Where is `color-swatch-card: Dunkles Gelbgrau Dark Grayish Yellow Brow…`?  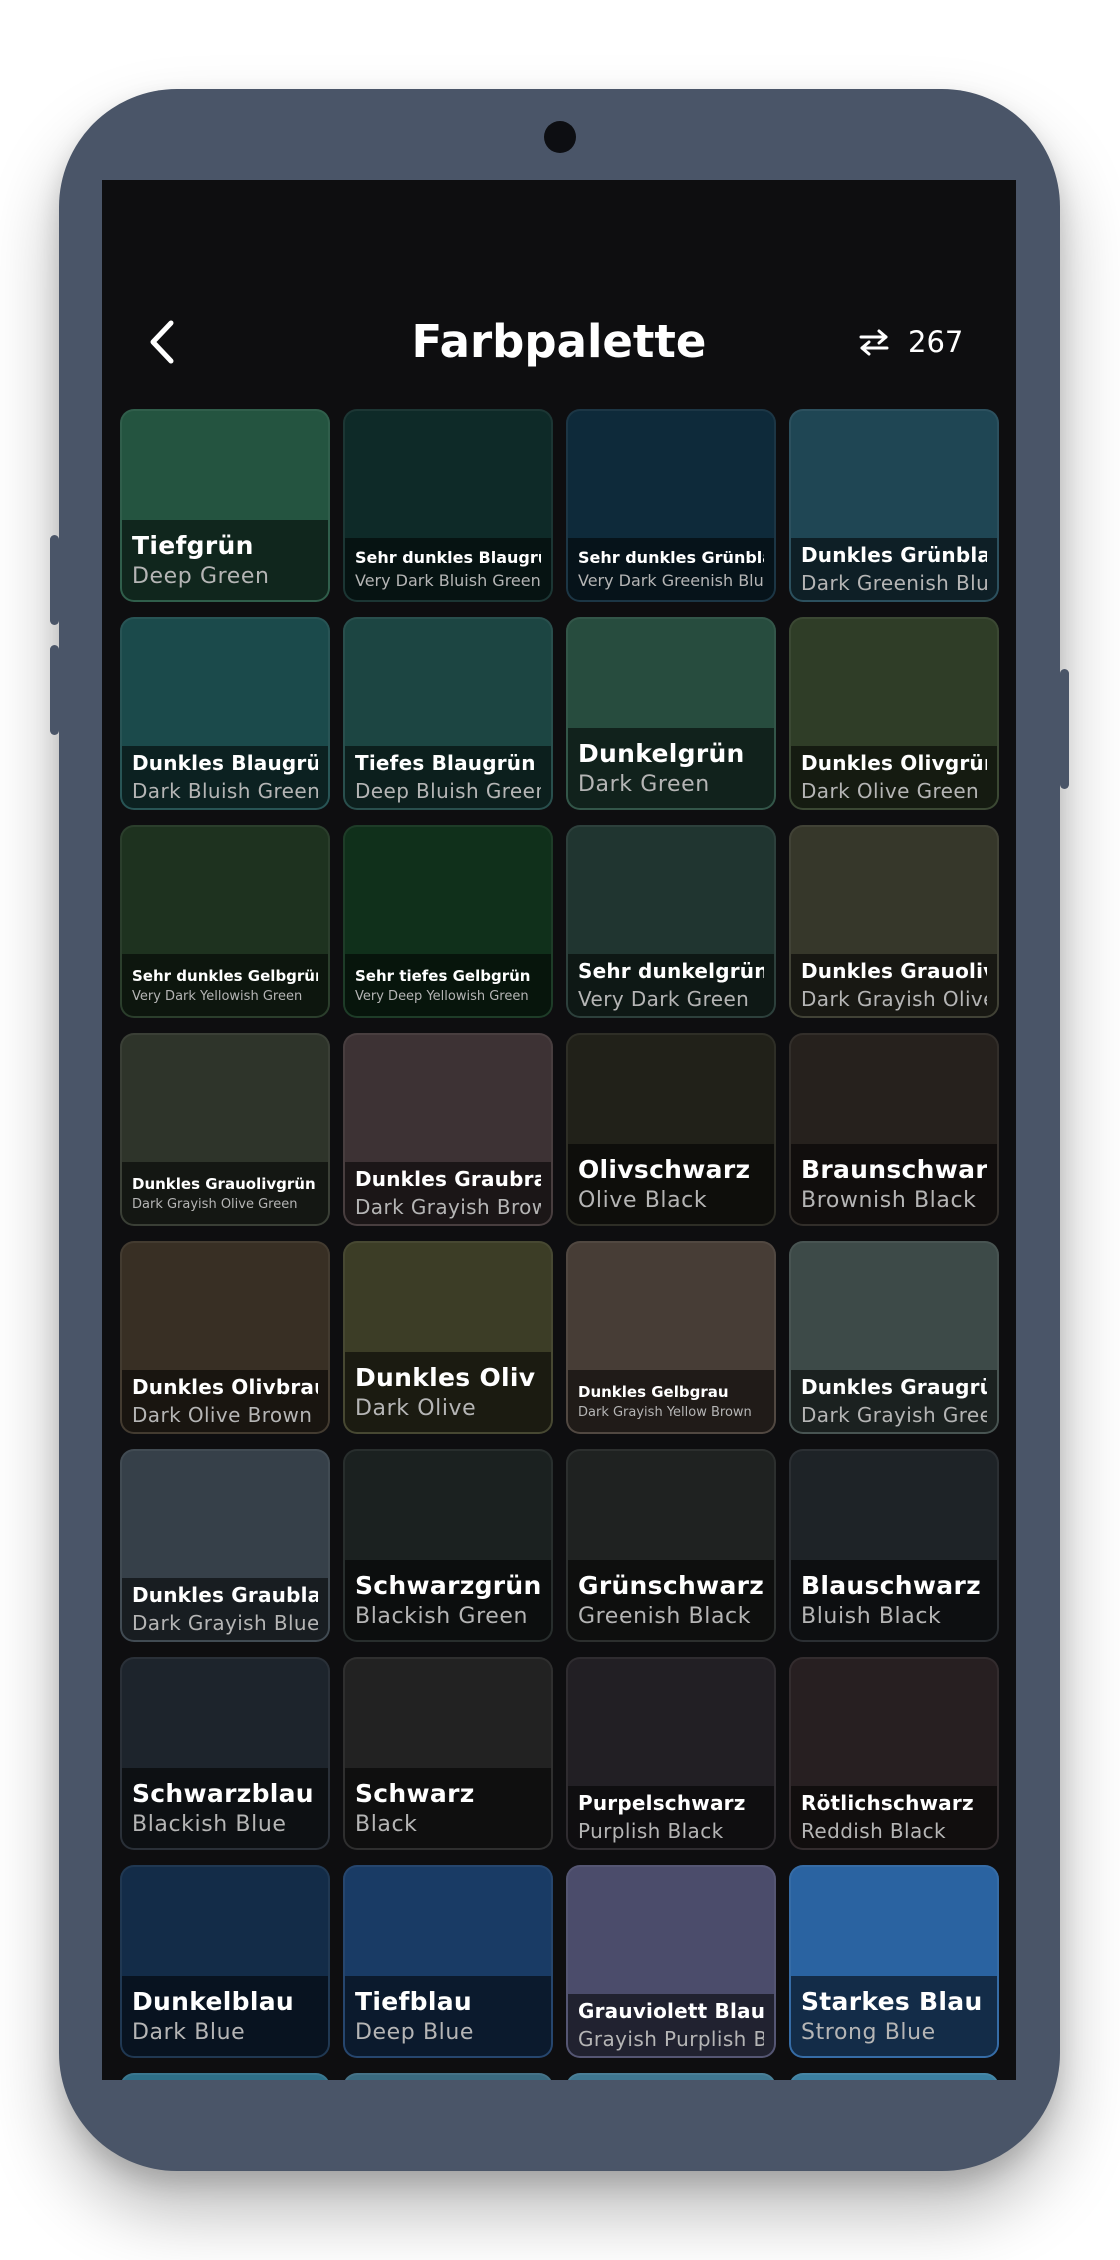
color-swatch-card: Dunkles Gelbgrau Dark Grayish Yellow Brow… is located at coordinates (671, 1337).